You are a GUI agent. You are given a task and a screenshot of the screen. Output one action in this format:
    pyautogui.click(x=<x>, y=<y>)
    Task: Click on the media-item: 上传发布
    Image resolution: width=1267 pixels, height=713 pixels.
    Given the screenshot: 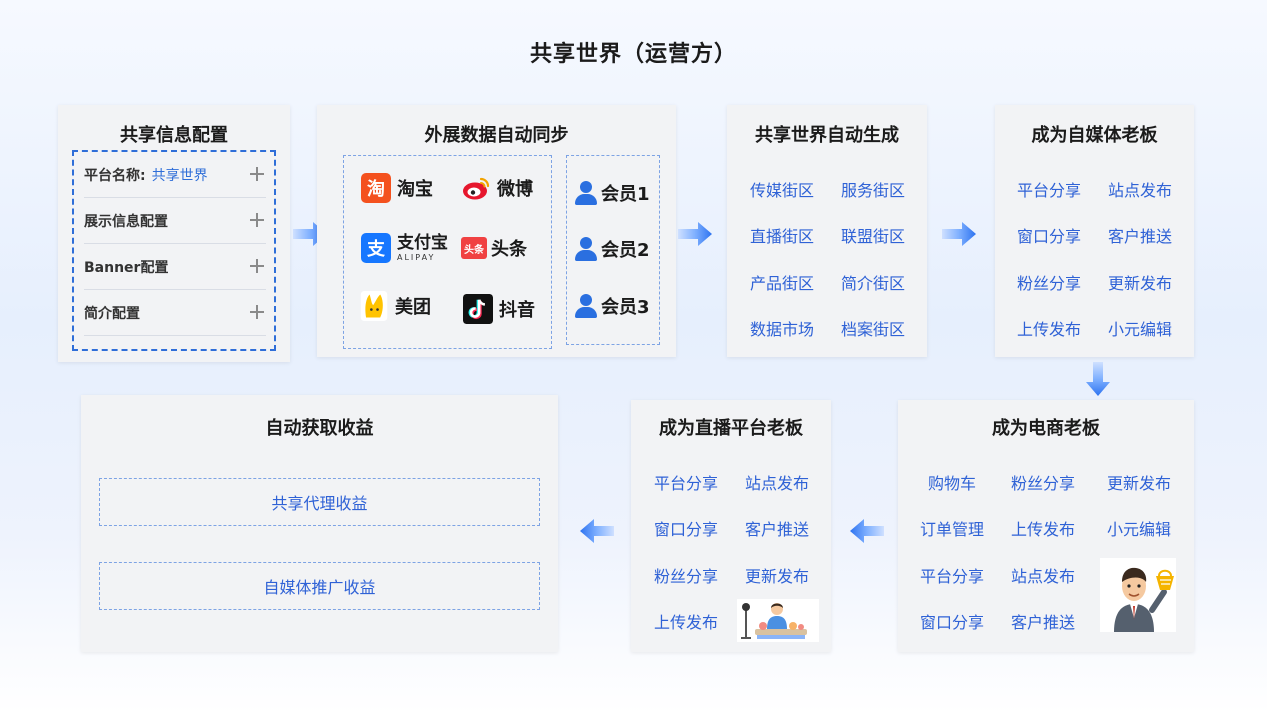 What is the action you would take?
    pyautogui.click(x=1049, y=328)
    